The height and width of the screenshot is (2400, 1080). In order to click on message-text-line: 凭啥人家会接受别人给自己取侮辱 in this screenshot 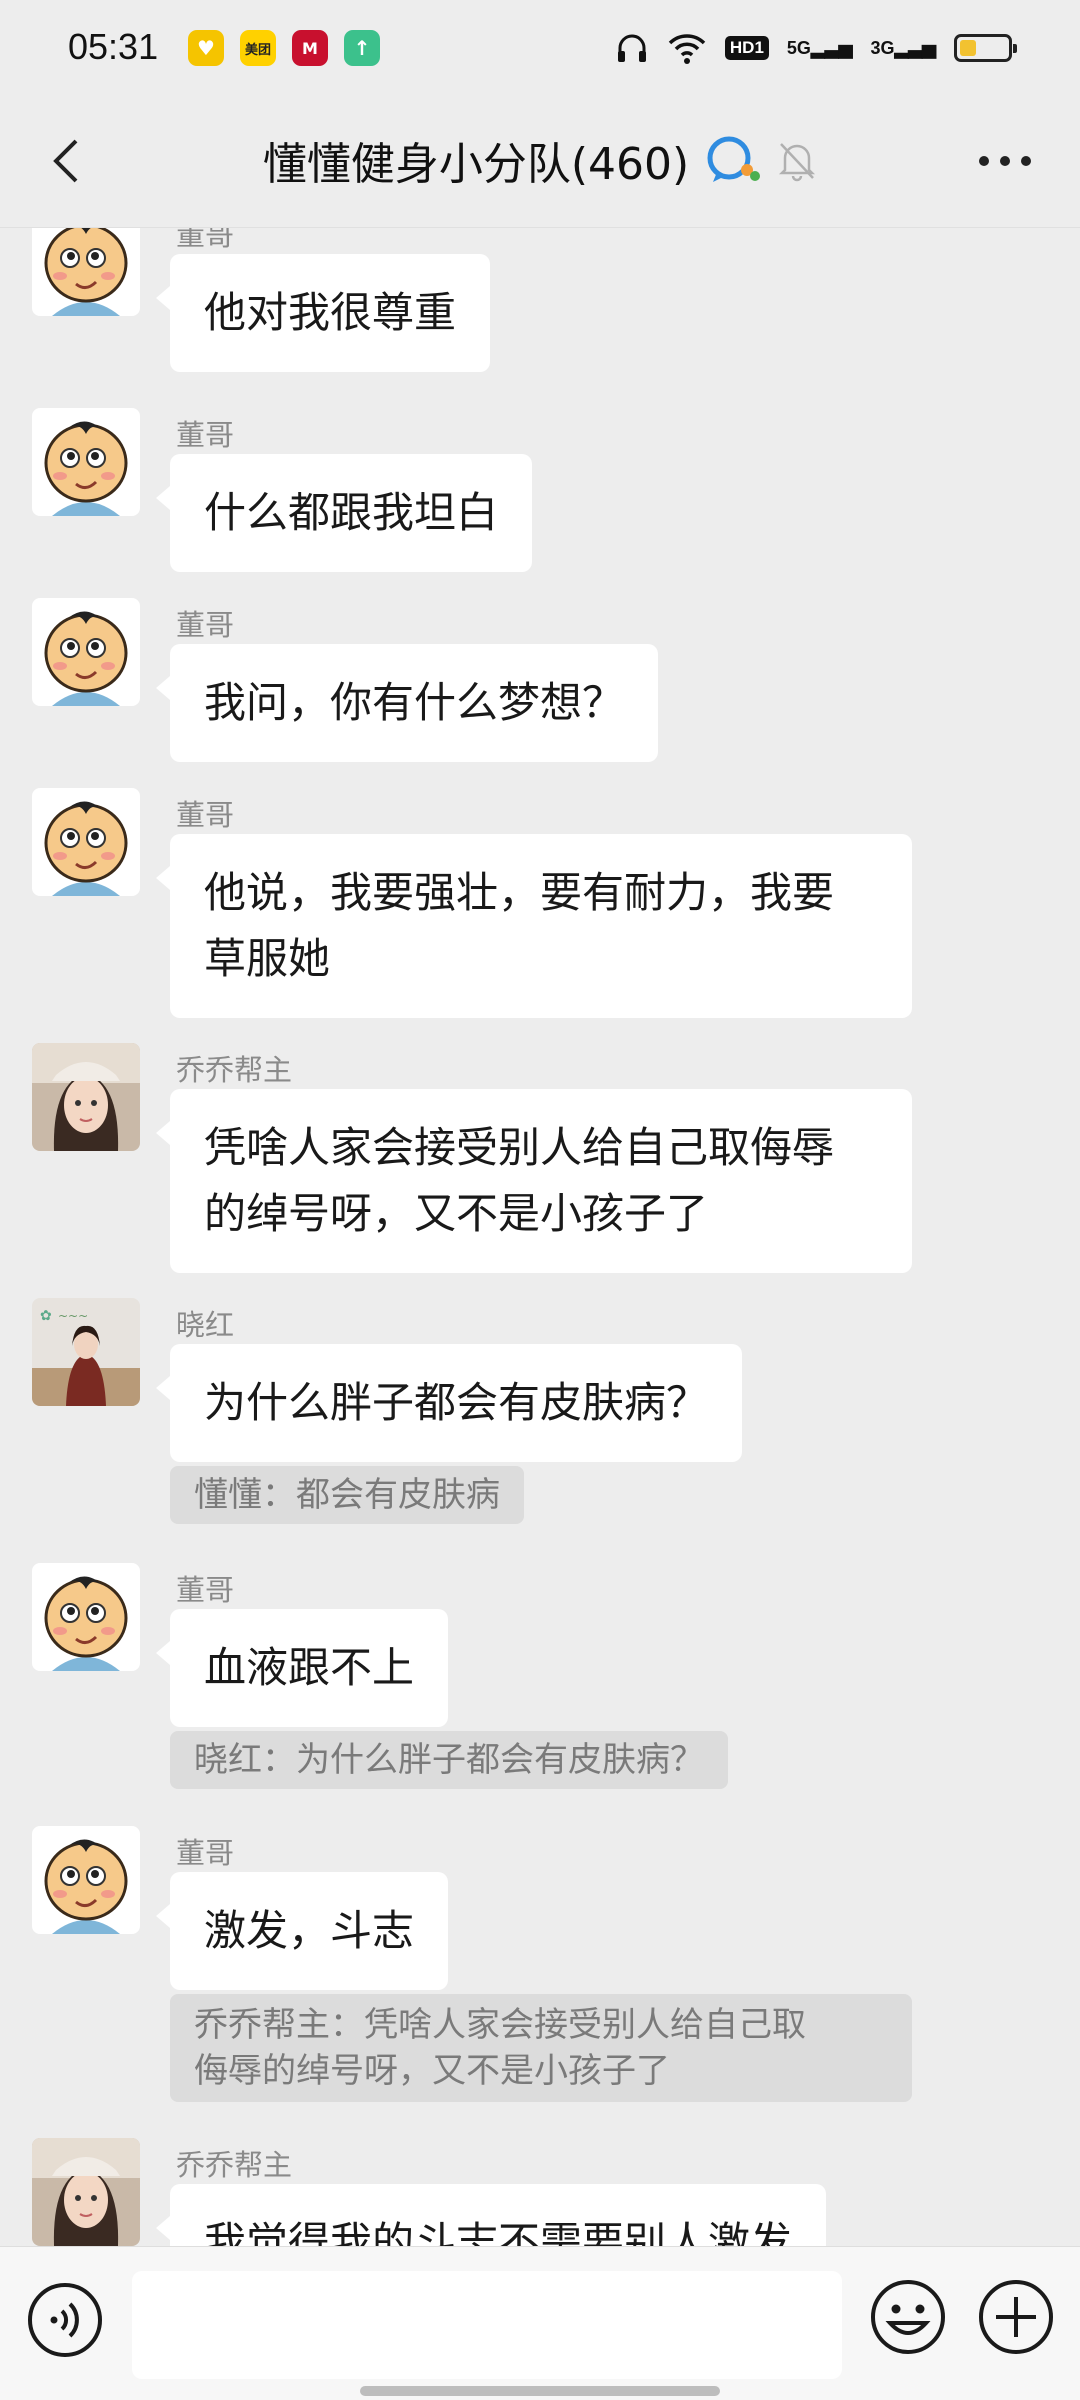, I will do `click(519, 1147)`.